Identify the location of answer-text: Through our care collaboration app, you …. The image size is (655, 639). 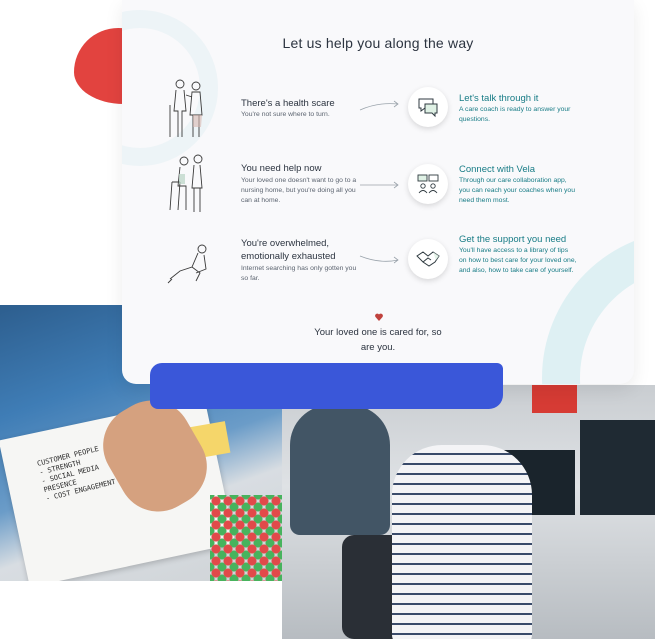
(517, 190).